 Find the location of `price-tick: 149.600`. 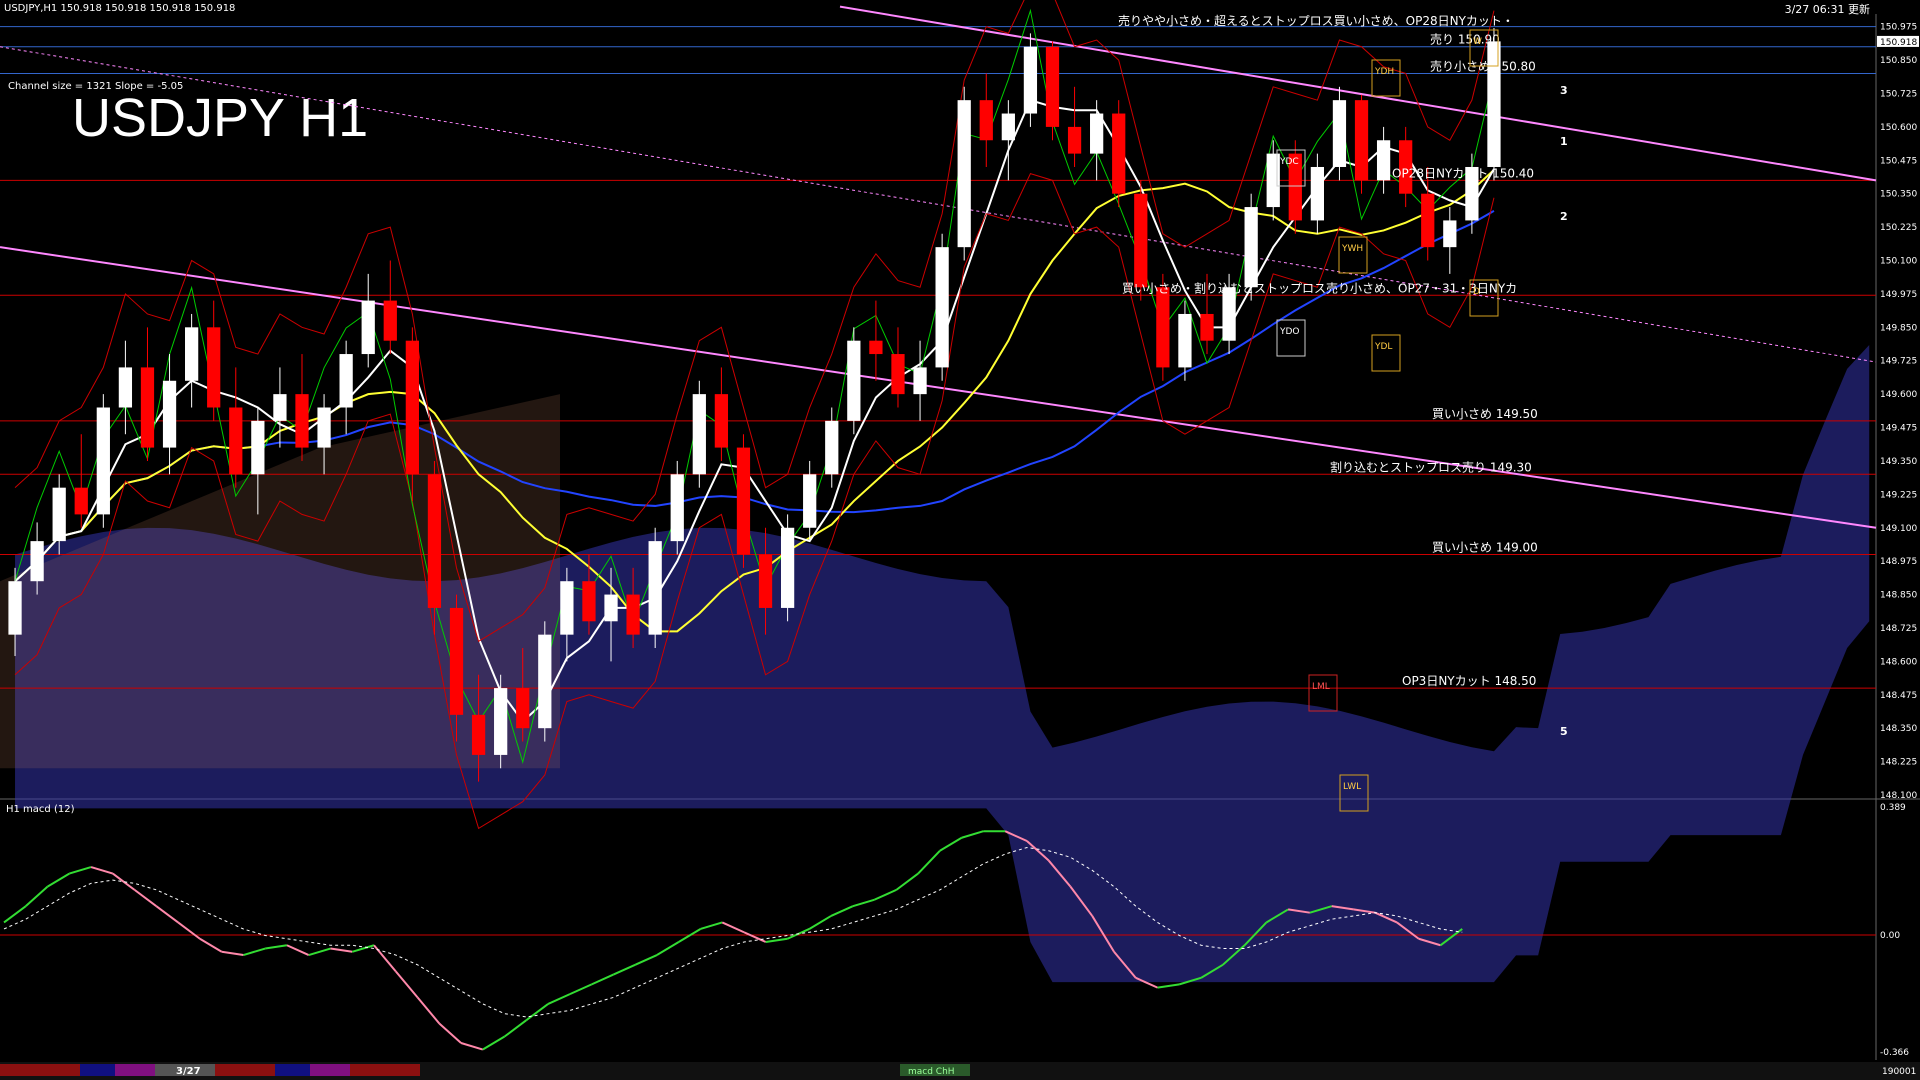

price-tick: 149.600 is located at coordinates (1898, 395).